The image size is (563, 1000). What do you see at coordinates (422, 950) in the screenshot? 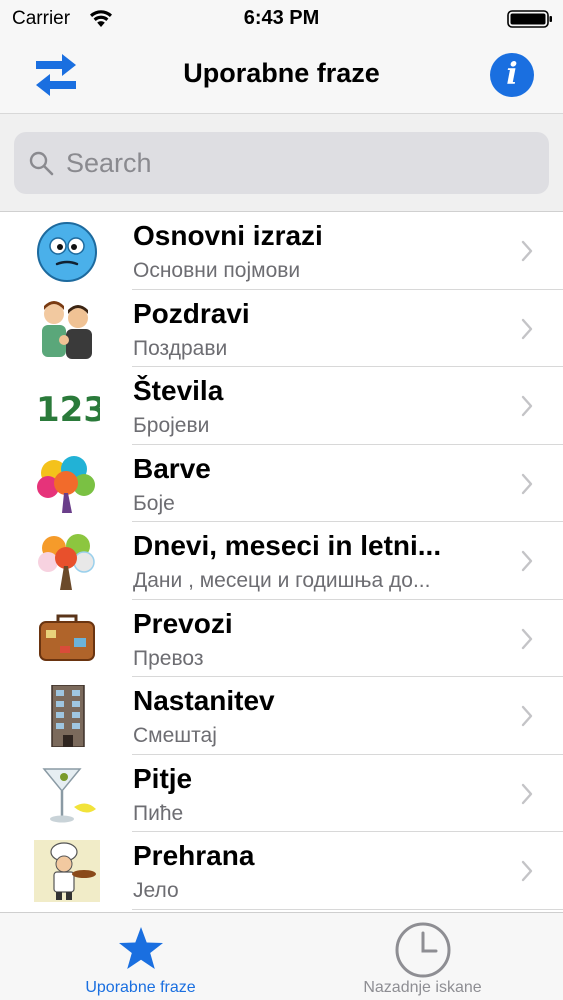
I see `clock-icon` at bounding box center [422, 950].